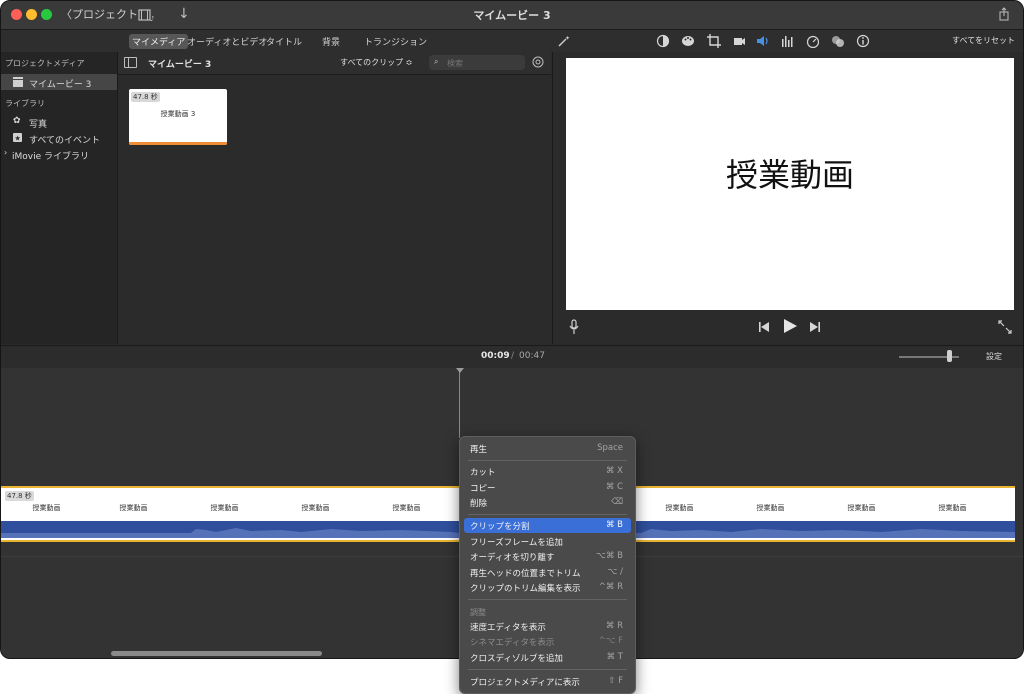 The height and width of the screenshot is (694, 1024). I want to click on clip-thumbnail: 47.8 秒 授業動画 3, so click(178, 117).